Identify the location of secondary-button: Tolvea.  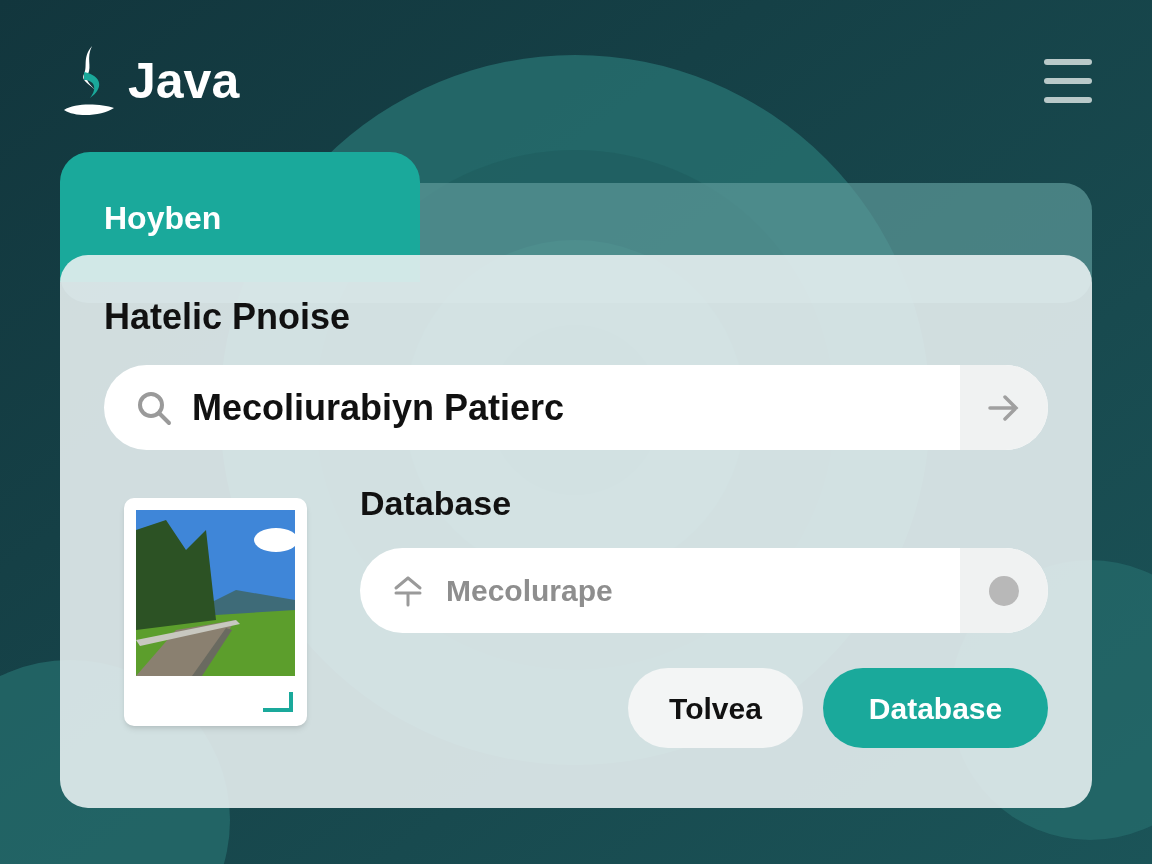
(715, 708).